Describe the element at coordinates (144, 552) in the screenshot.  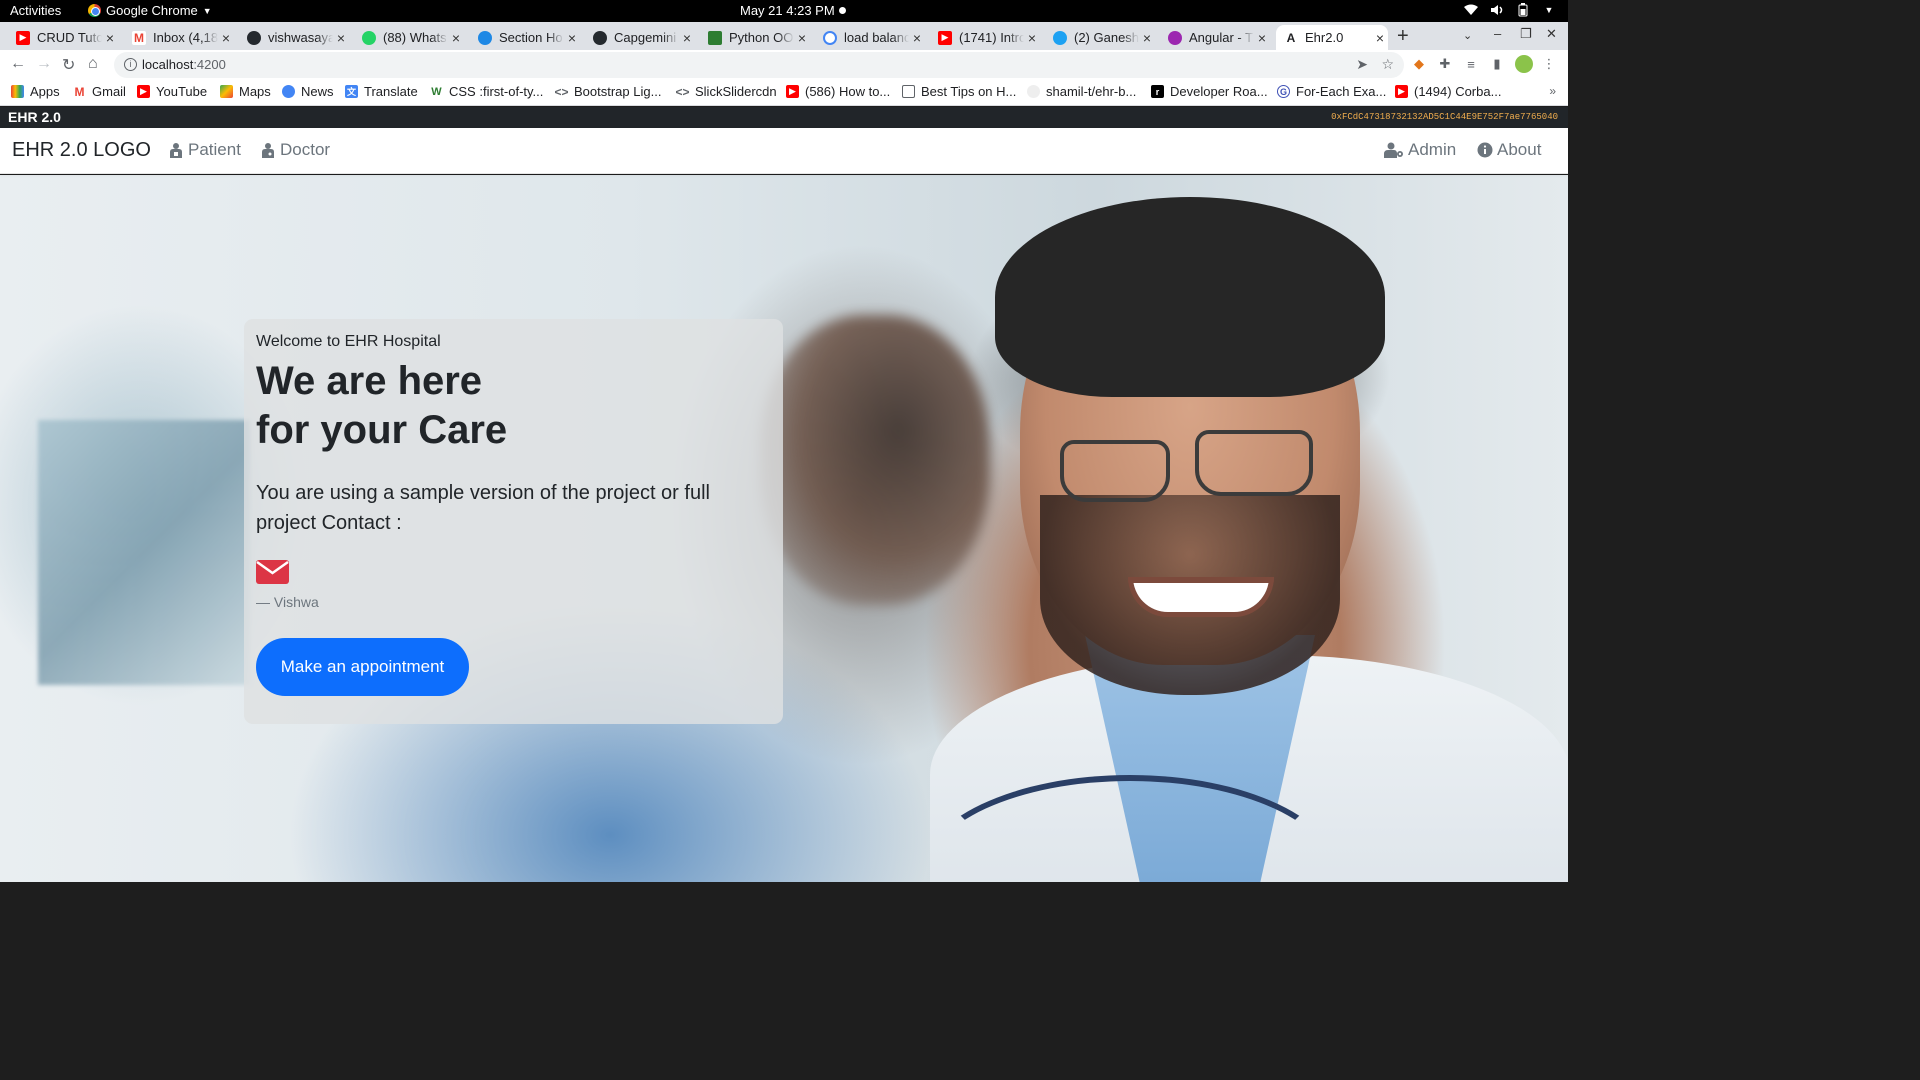
I see `hero-image-xray` at that location.